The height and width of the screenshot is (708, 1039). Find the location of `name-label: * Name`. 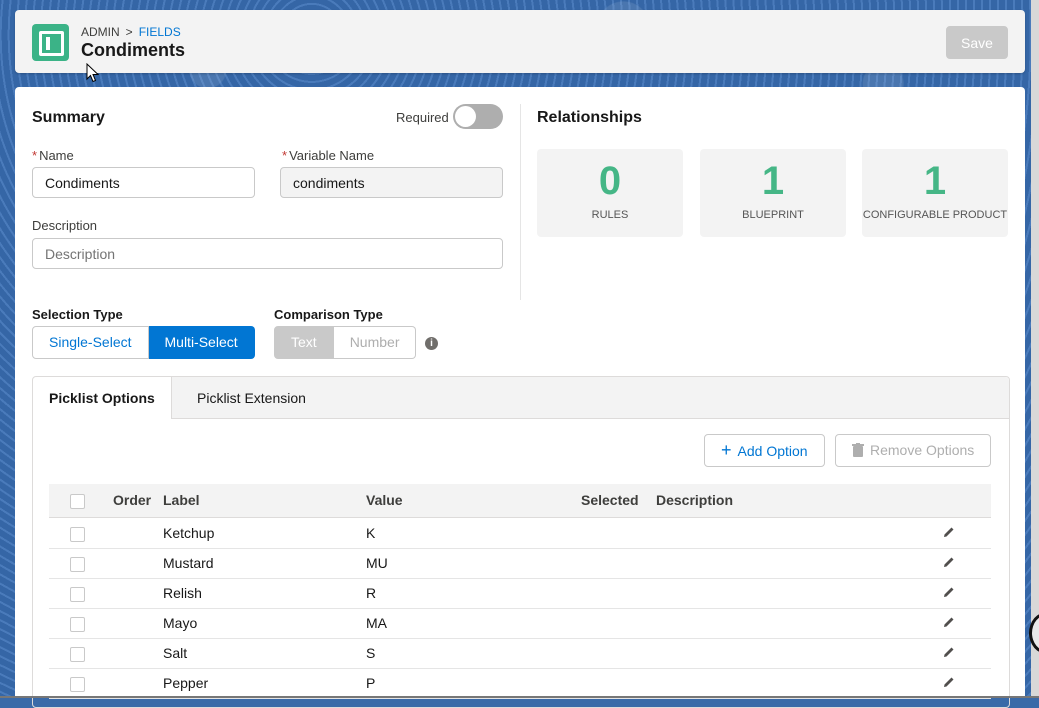

name-label: * Name is located at coordinates (53, 155).